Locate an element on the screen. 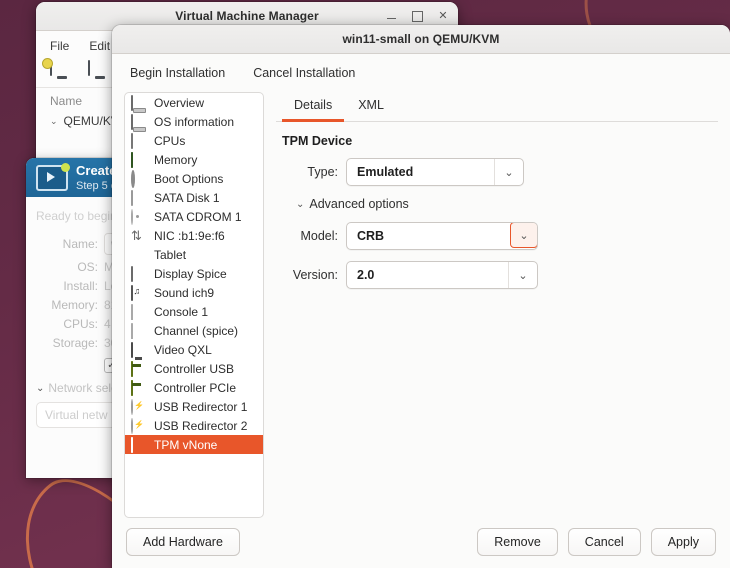 This screenshot has height=568, width=730. hw-item-usb-redirector-1: USB Redirector 1 is located at coordinates (194, 406).